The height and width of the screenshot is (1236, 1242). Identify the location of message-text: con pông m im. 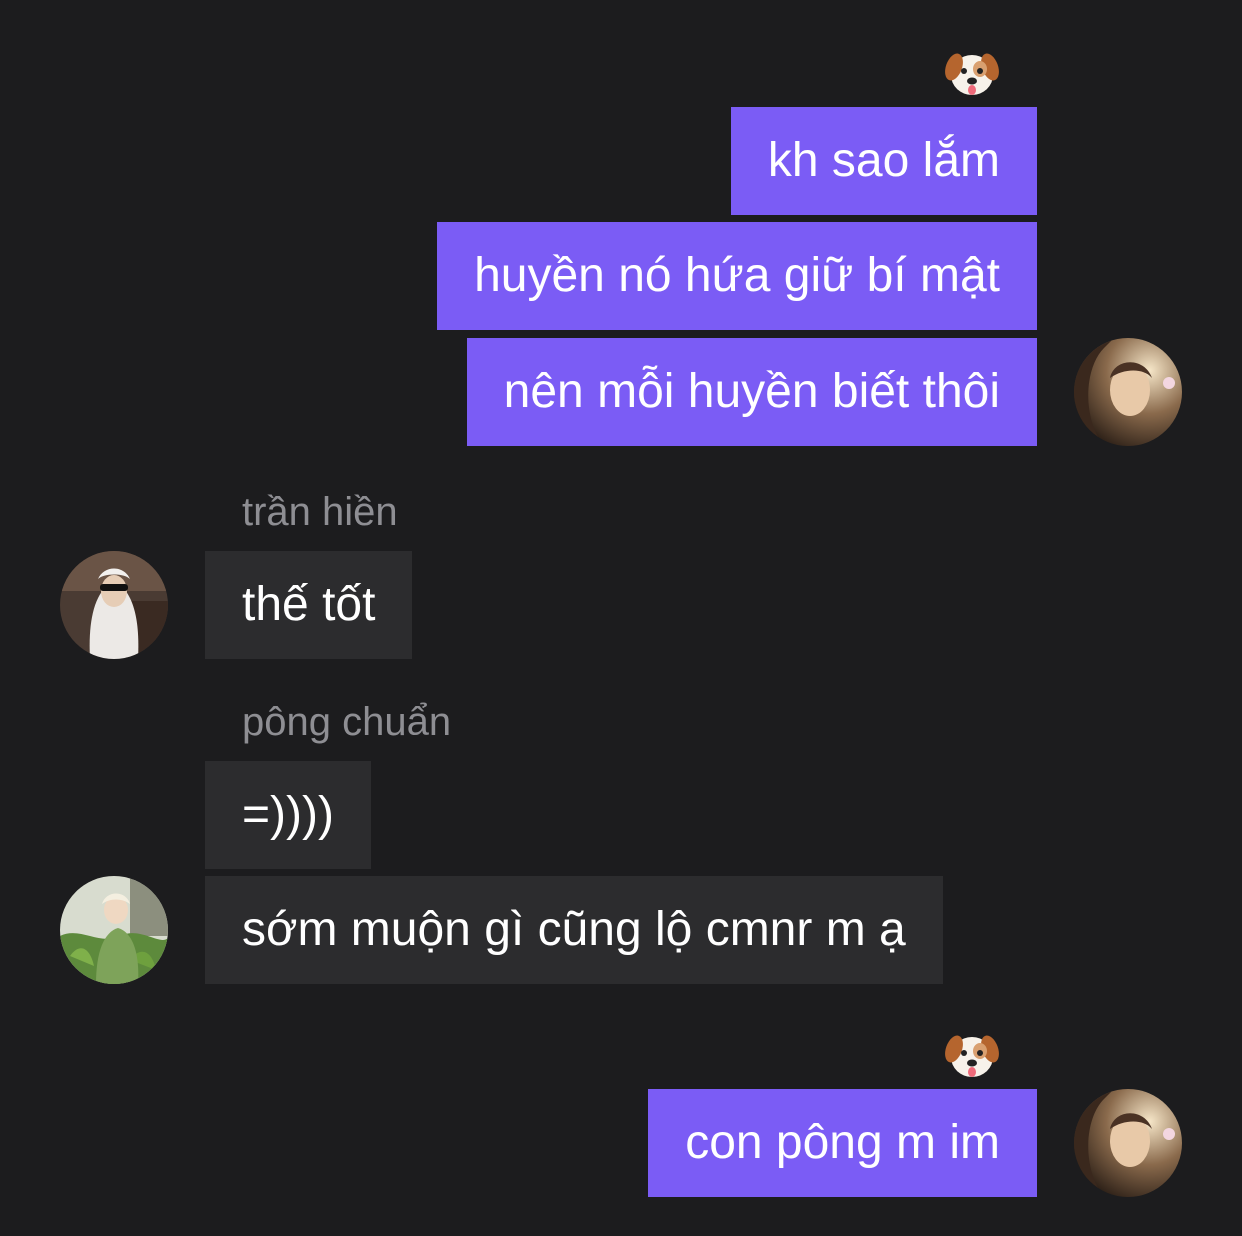
(842, 1142).